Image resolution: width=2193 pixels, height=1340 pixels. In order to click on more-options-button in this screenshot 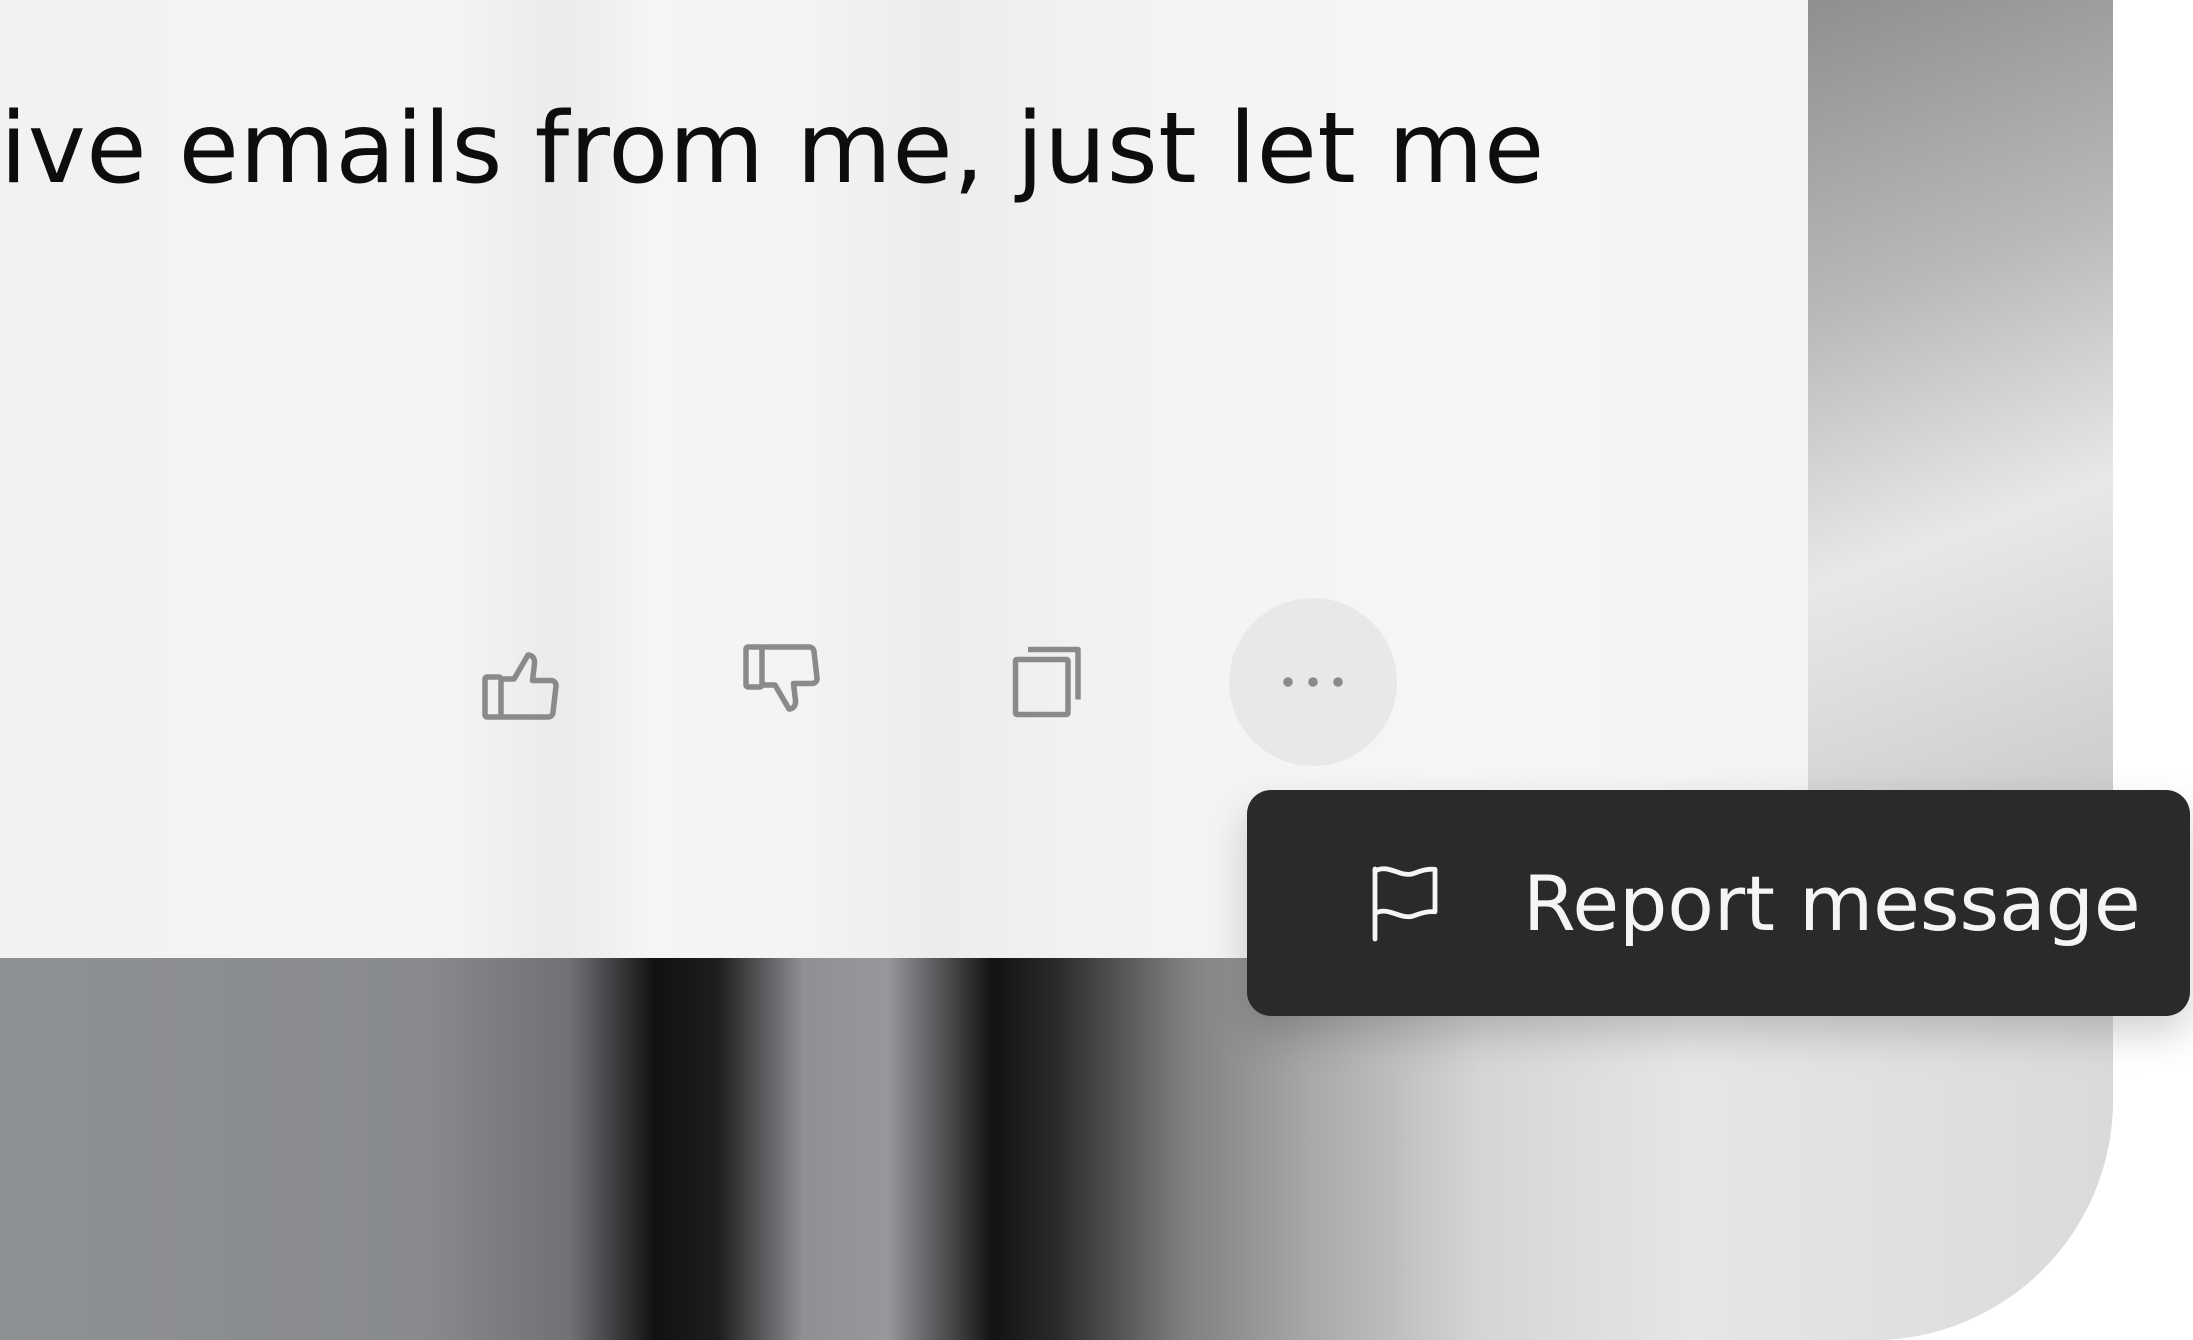, I will do `click(1313, 682)`.